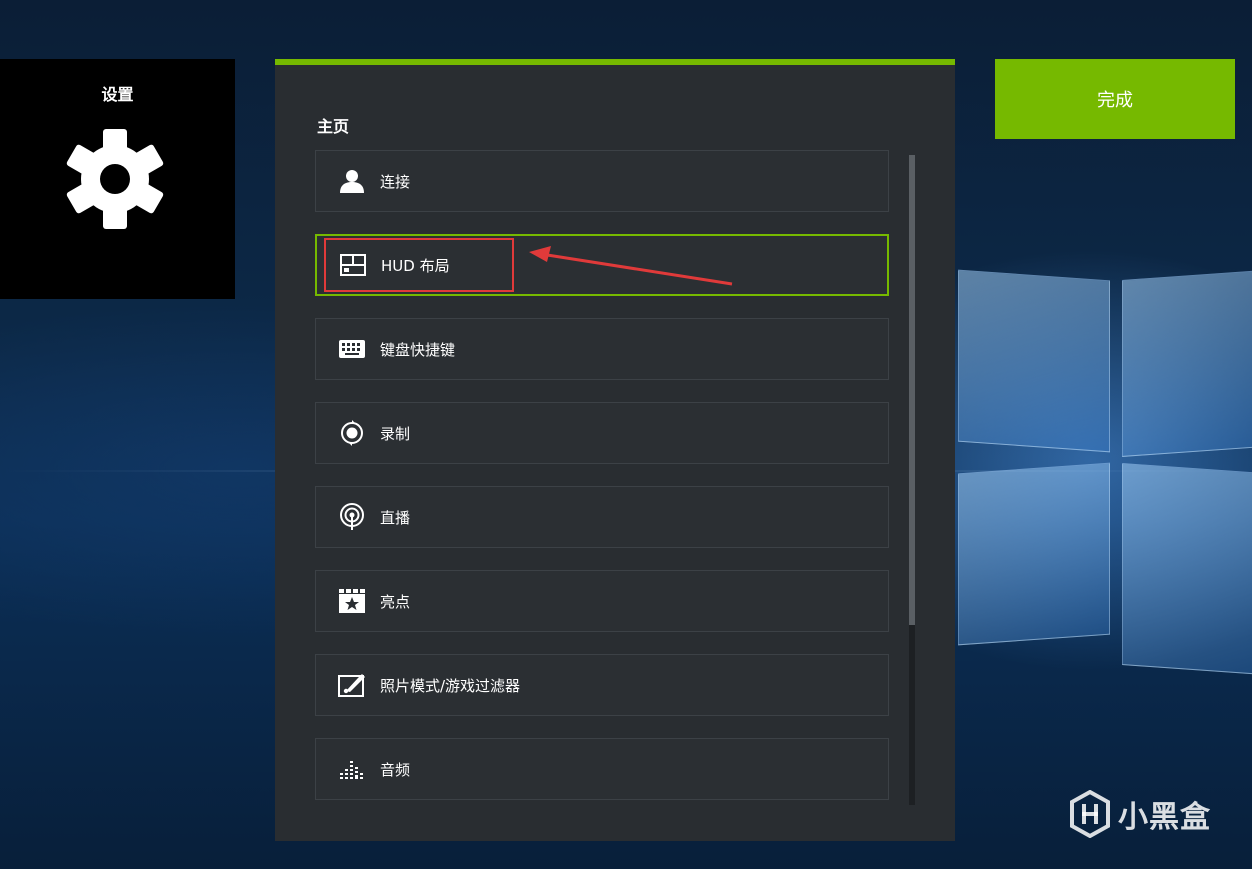 The width and height of the screenshot is (1252, 869). Describe the element at coordinates (353, 265) in the screenshot. I see `hud-layout-icon` at that location.